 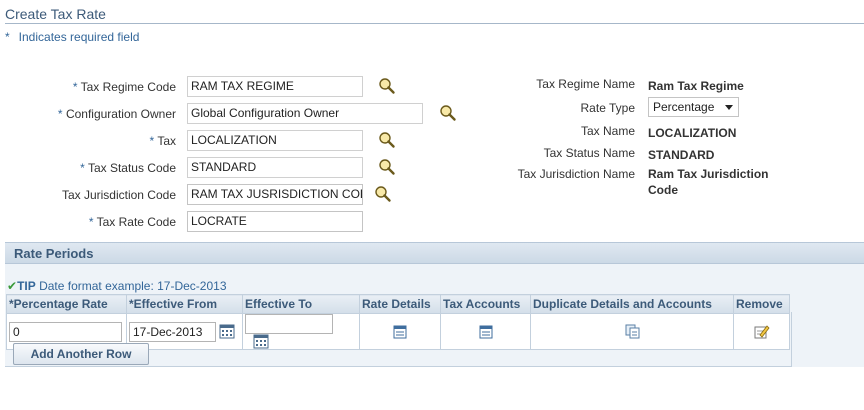 What do you see at coordinates (696, 86) in the screenshot?
I see `tax-regime-name-value: Ram Tax Regime` at bounding box center [696, 86].